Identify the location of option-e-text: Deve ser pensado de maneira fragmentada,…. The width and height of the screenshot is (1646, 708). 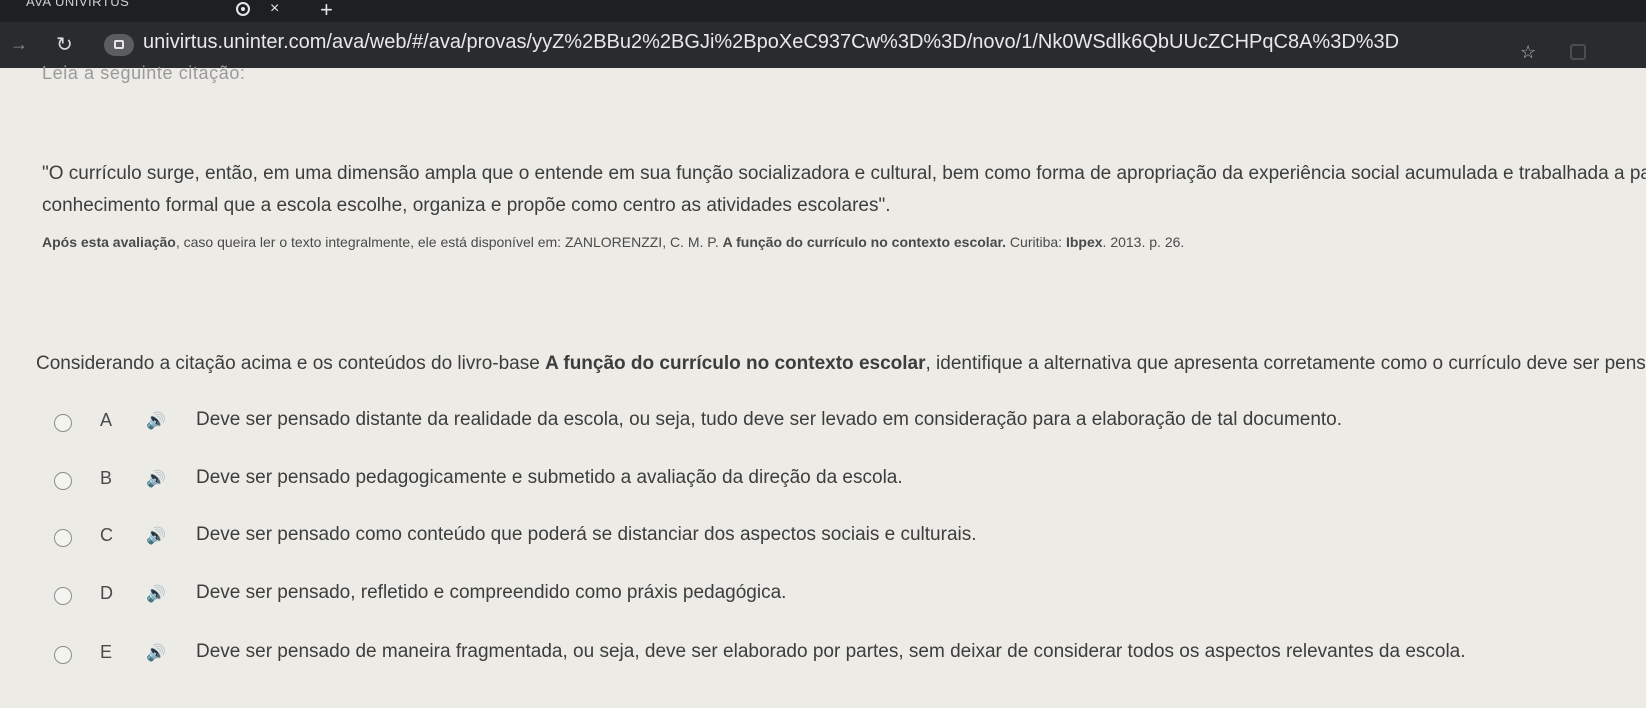
(831, 652).